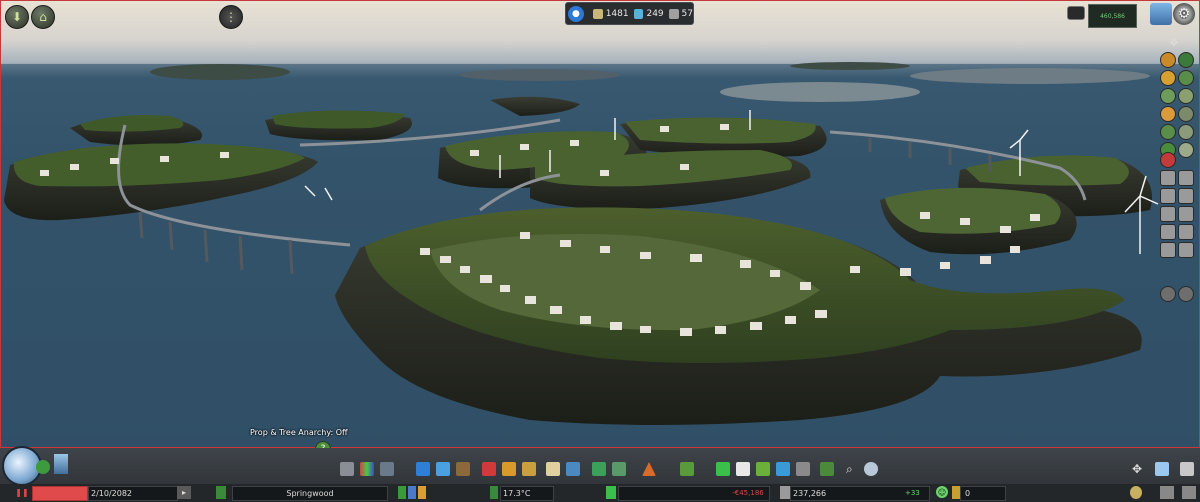  Describe the element at coordinates (221, 492) in the screenshot. I see `city-name-icon` at that location.